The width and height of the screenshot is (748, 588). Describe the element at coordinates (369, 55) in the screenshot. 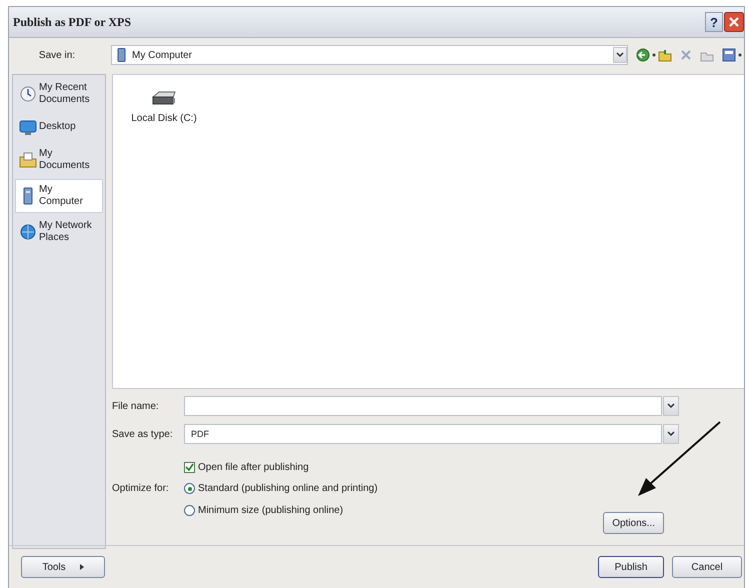

I see `location-dropdown: My Computer` at that location.